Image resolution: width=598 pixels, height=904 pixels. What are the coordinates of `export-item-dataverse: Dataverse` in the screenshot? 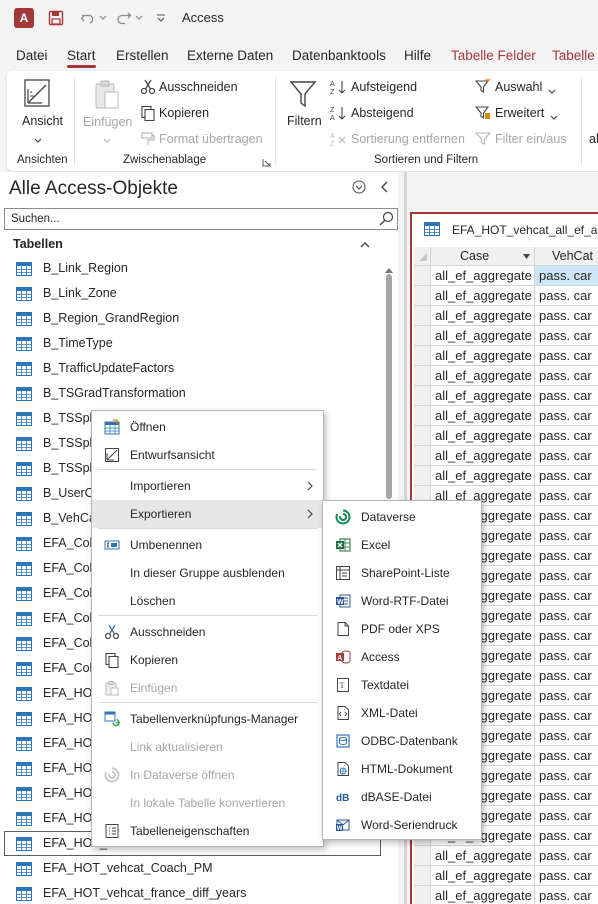 It's located at (402, 517).